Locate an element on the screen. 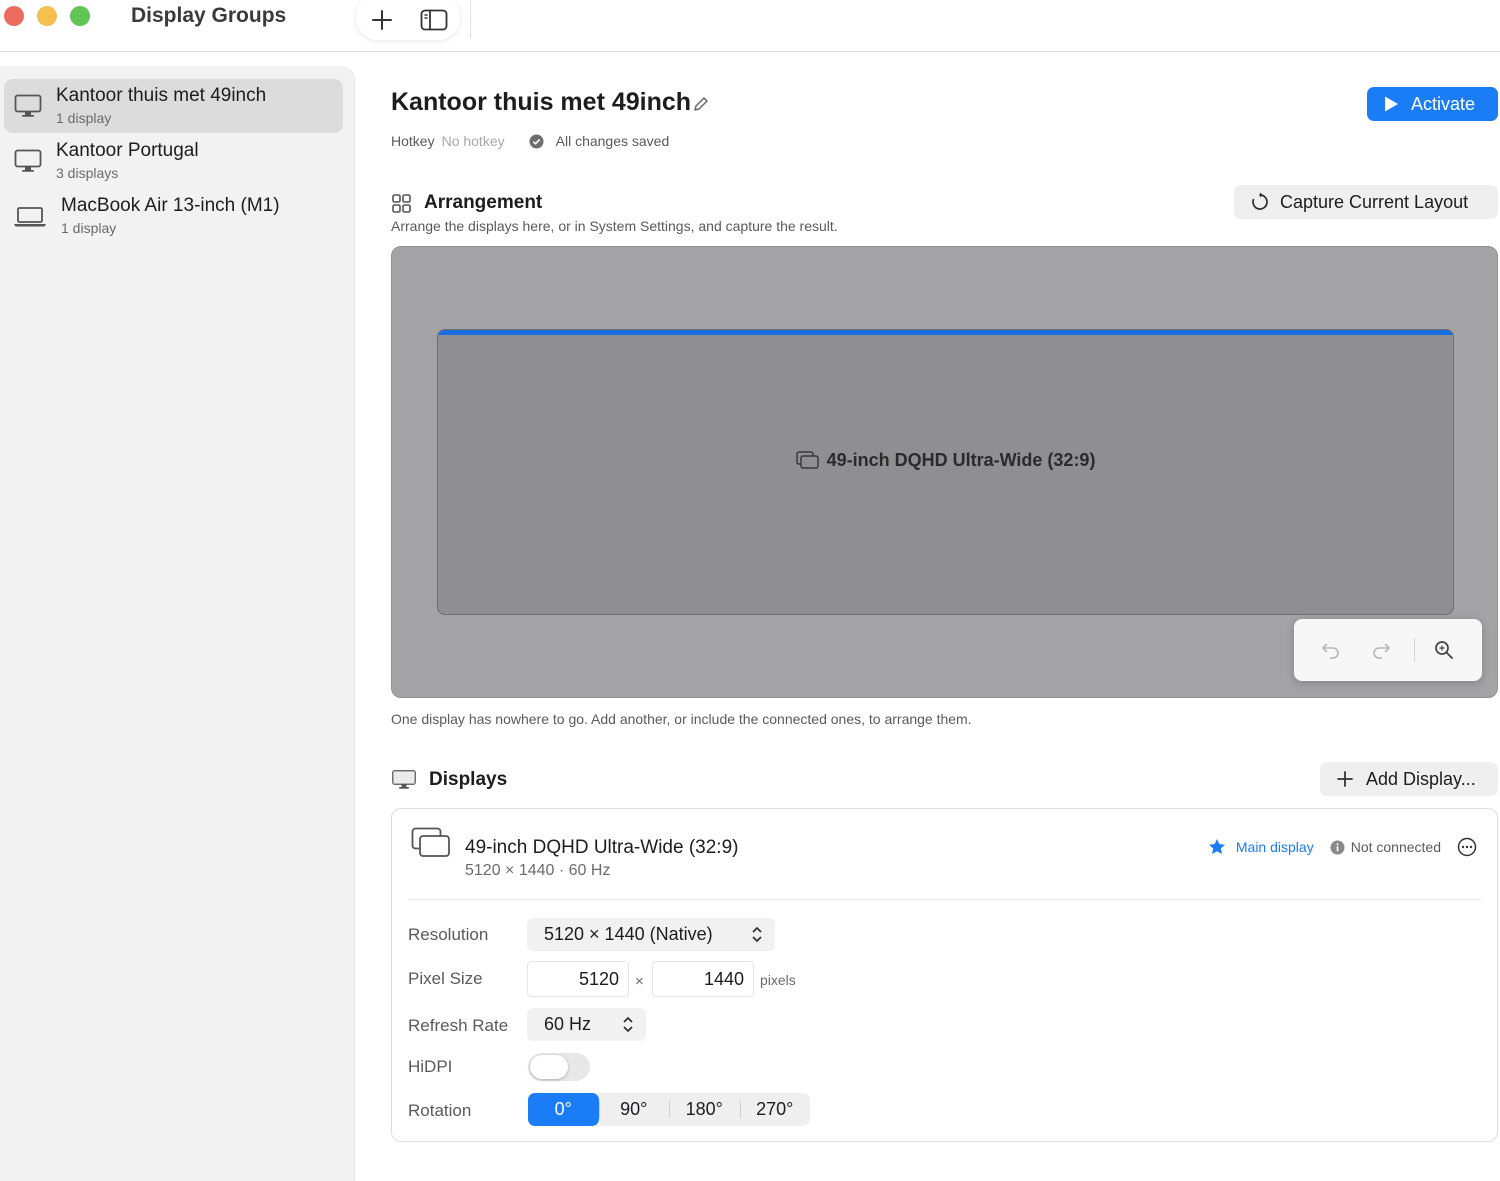  display-tile-name: 49-inch DQHD Ultra-Wide (32:9) is located at coordinates (961, 460).